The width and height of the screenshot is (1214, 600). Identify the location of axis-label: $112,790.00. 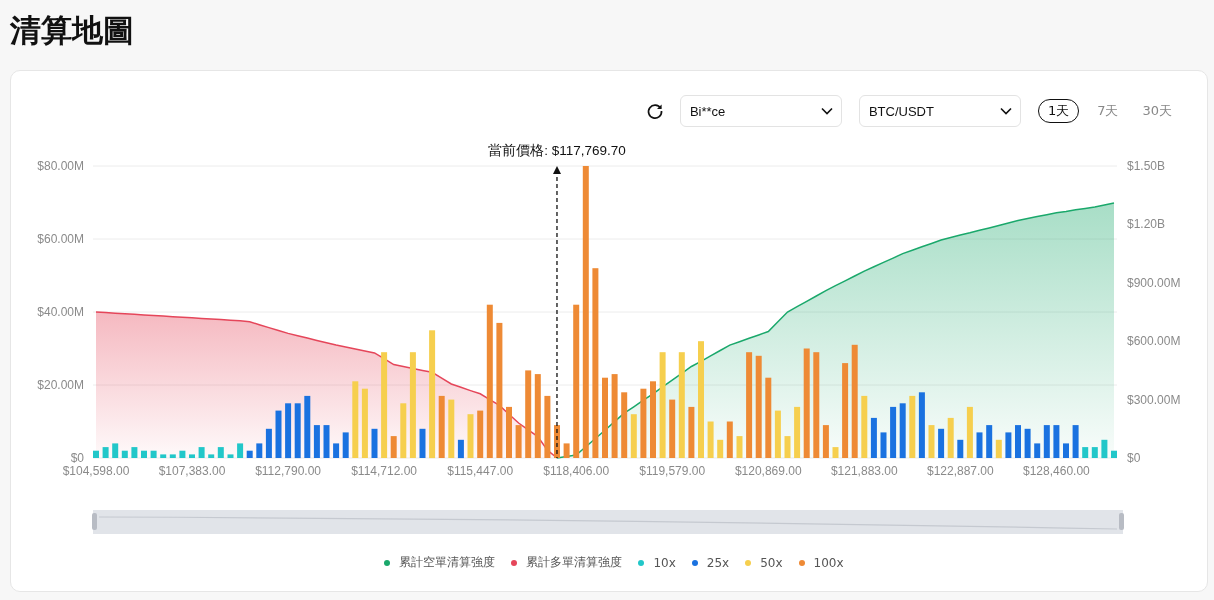
(288, 471).